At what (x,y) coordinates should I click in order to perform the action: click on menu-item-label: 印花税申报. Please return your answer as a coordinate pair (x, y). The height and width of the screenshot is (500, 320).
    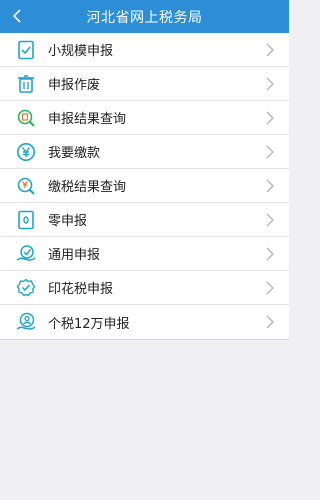
    Looking at the image, I should click on (81, 289).